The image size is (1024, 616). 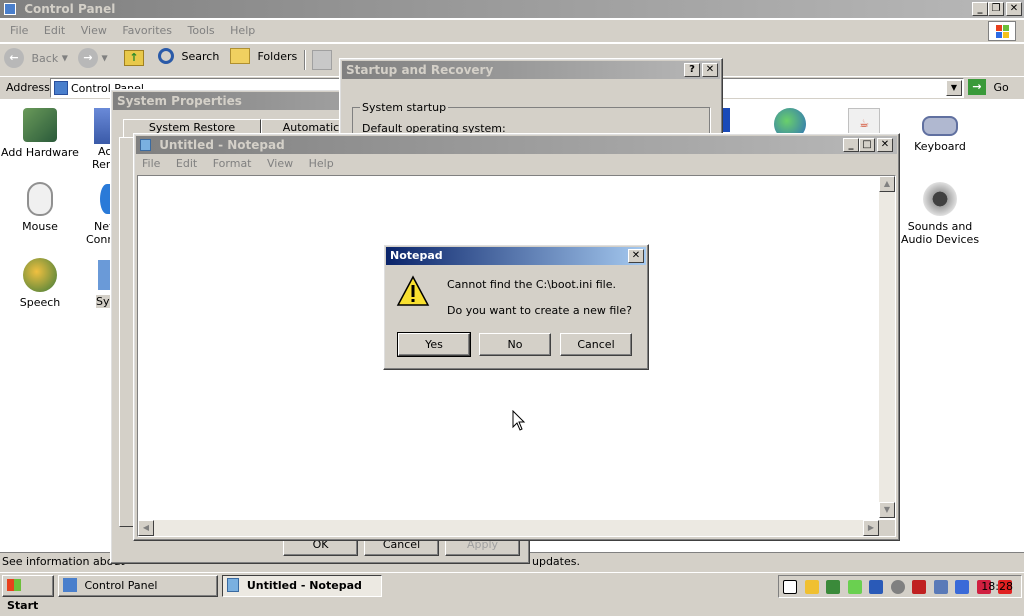 I want to click on size-grip, so click(x=887, y=528).